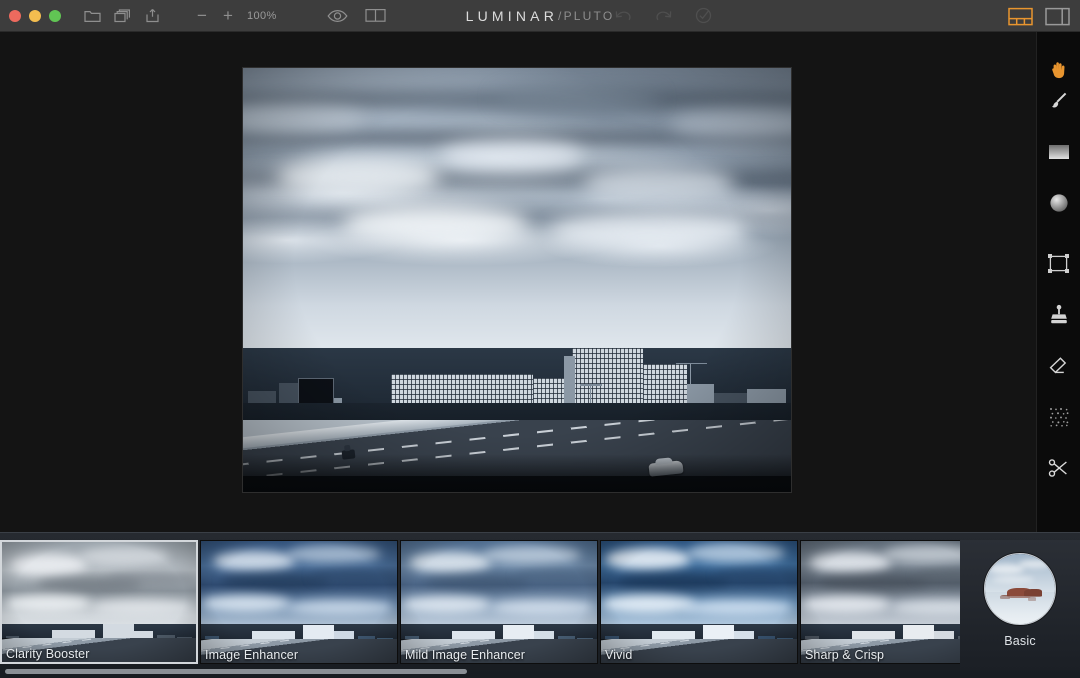 The image size is (1080, 678). What do you see at coordinates (1059, 202) in the screenshot?
I see `radial-sphere-icon` at bounding box center [1059, 202].